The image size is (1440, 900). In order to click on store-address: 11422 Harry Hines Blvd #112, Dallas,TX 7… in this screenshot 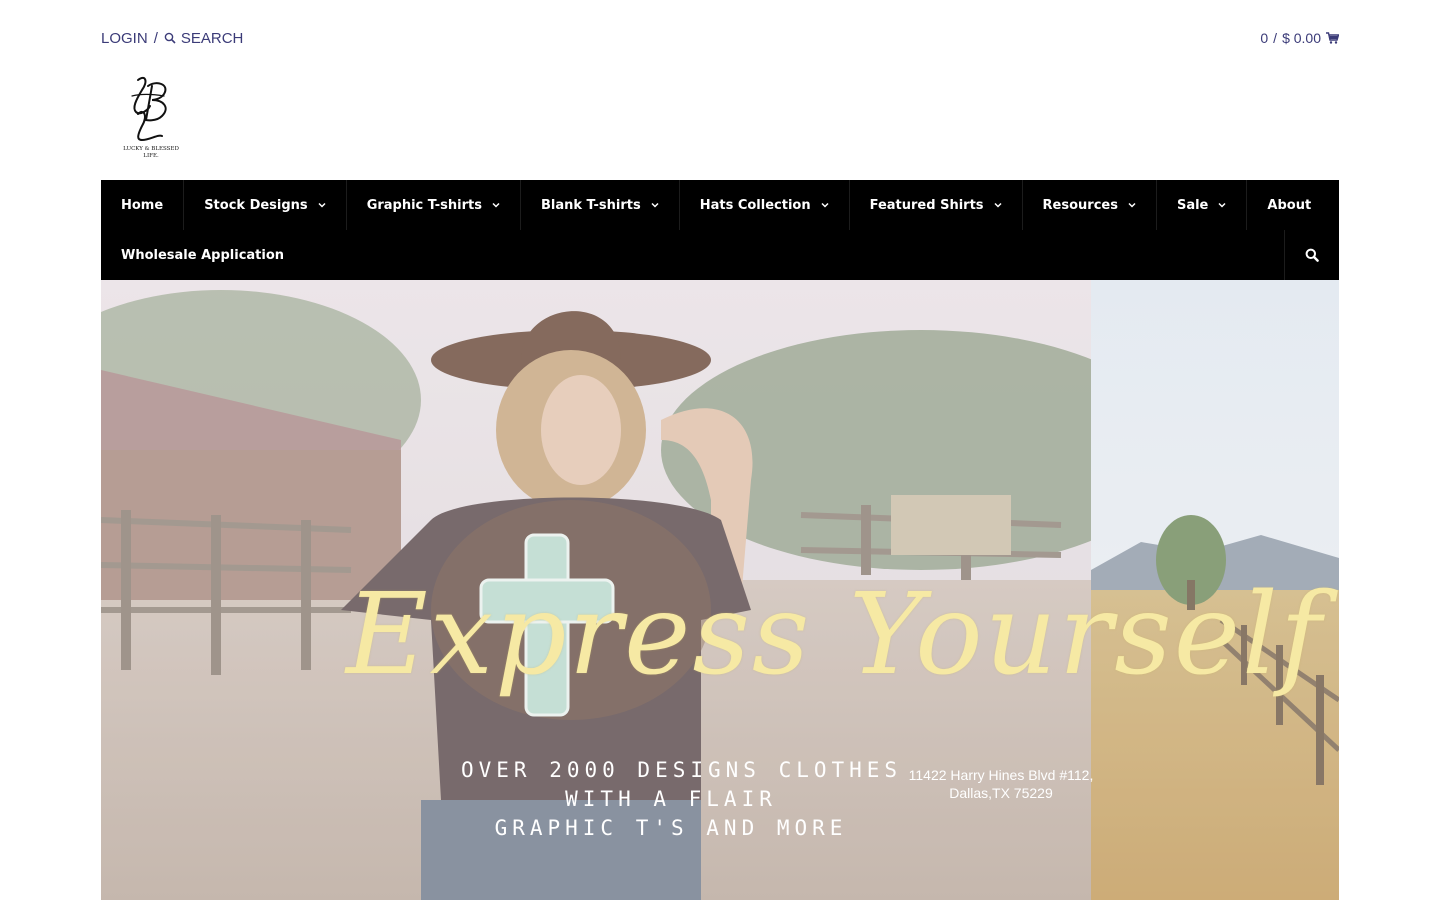, I will do `click(1001, 784)`.